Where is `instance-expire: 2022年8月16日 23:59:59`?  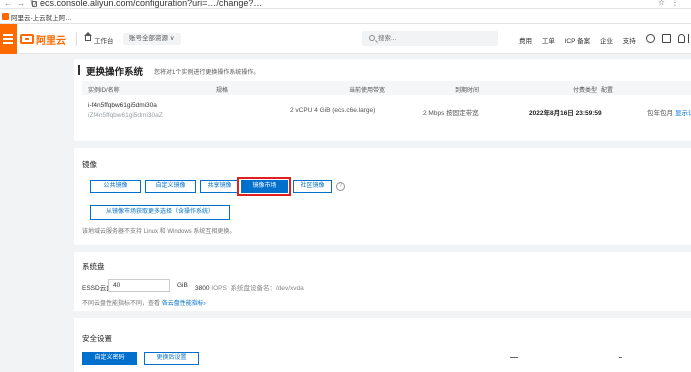 instance-expire: 2022年8月16日 23:59:59 is located at coordinates (565, 113).